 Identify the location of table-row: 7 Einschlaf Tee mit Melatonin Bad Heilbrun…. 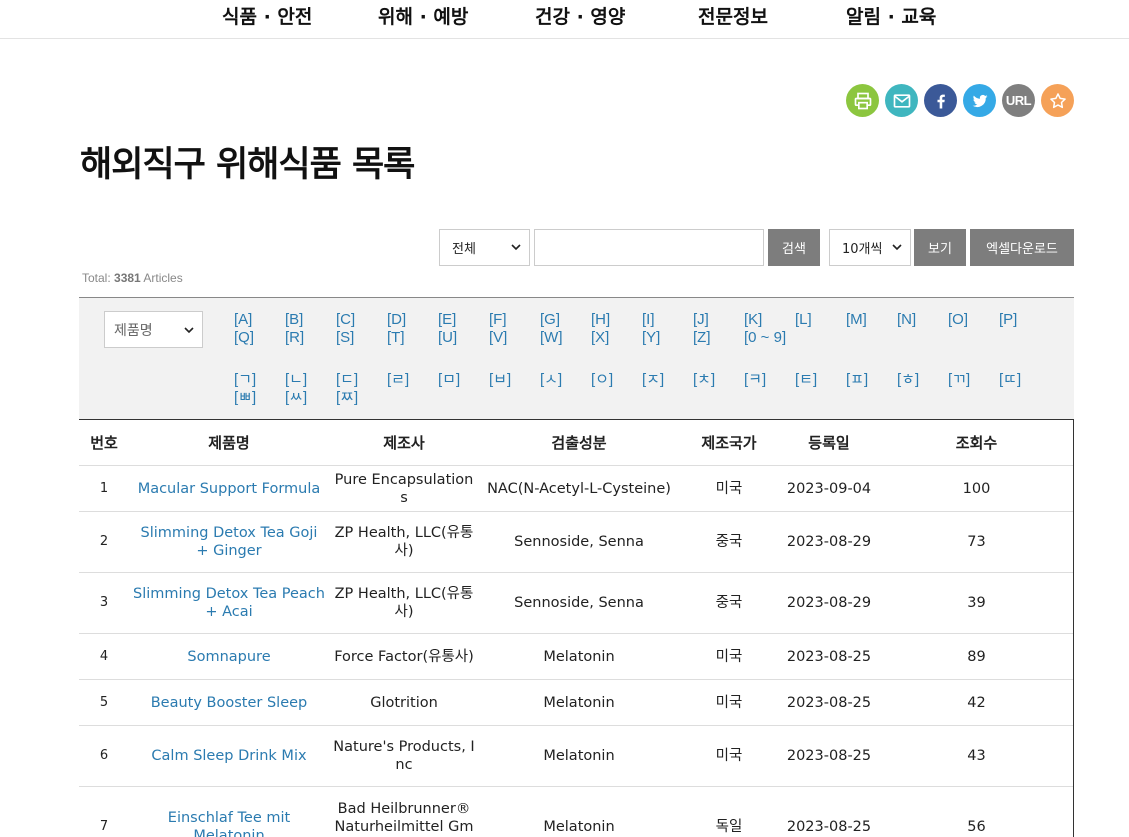
(576, 811).